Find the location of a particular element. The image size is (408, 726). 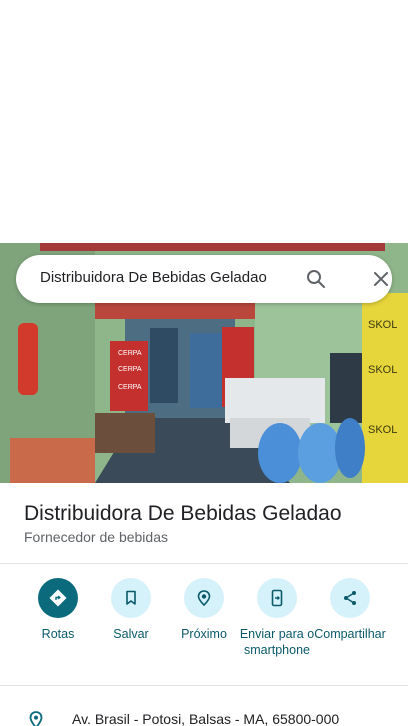

directions-label: Rotas is located at coordinates (58, 634).